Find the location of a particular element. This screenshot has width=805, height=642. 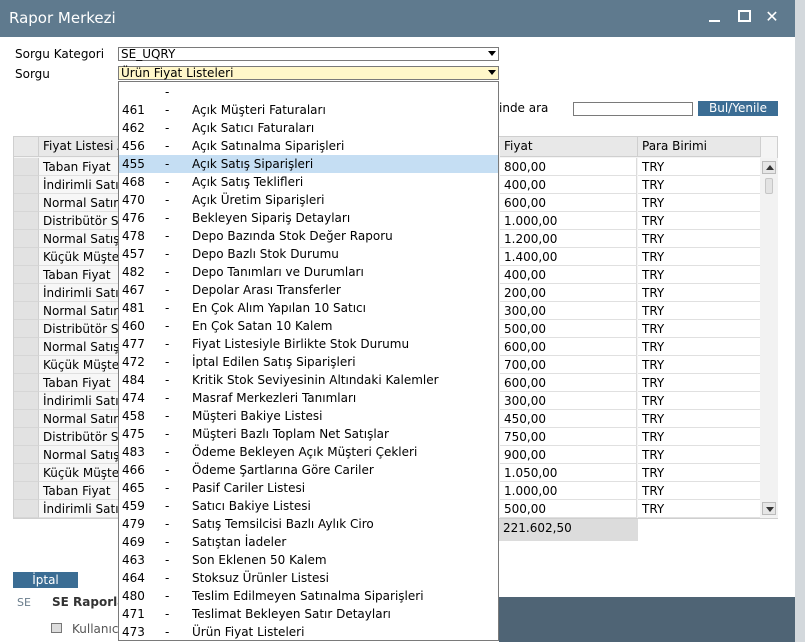

dropdown-option: 483 - Ödeme Bekleyen Açık Müşteri Çekleri is located at coordinates (308, 452).